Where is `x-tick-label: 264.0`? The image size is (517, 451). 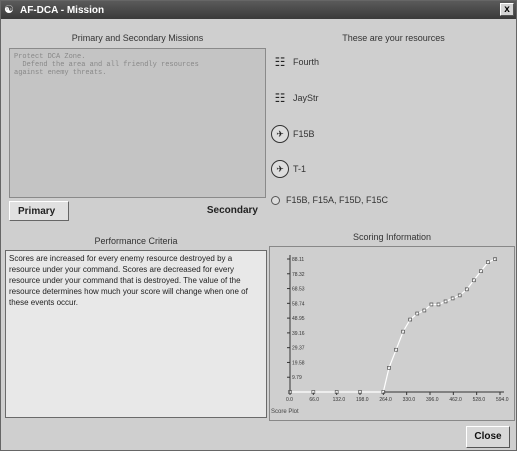
x-tick-label: 264.0 is located at coordinates (385, 400).